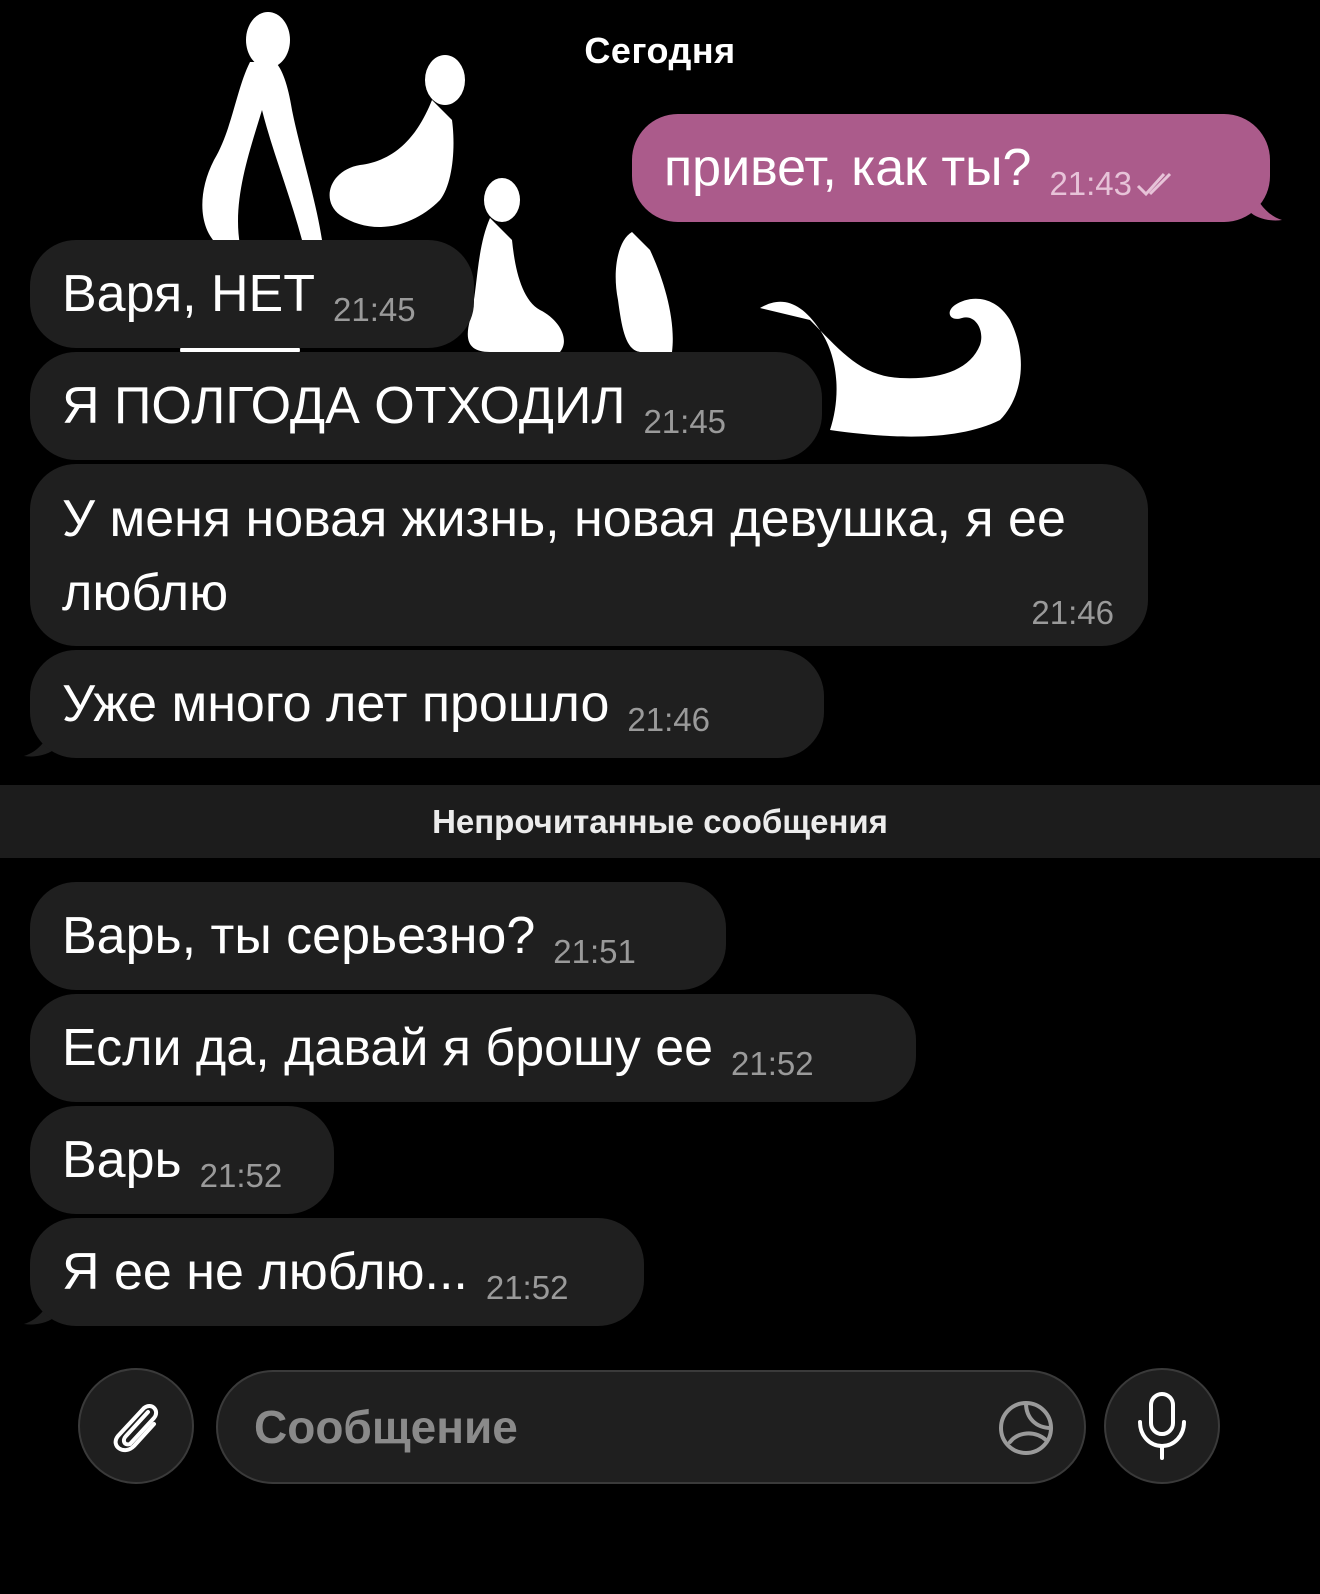  I want to click on message-bubble-incoming: Уже много лет прошло 21:46, so click(427, 704).